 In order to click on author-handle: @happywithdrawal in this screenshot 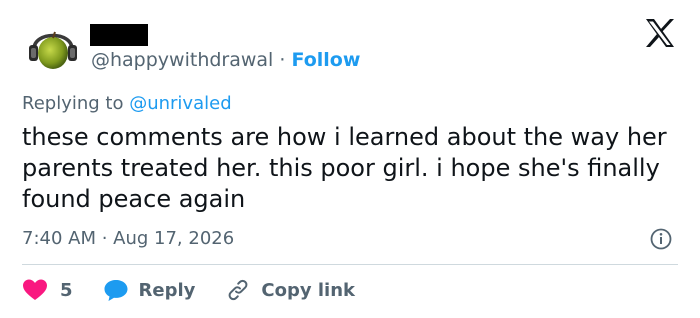, I will do `click(182, 60)`.